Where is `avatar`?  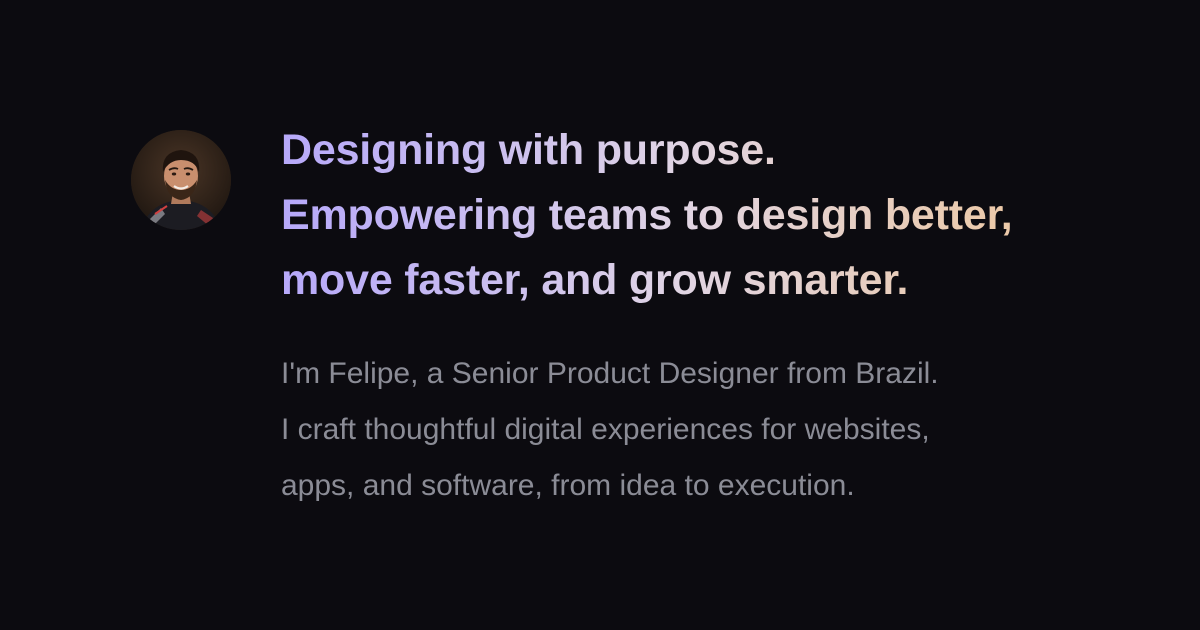 avatar is located at coordinates (181, 180).